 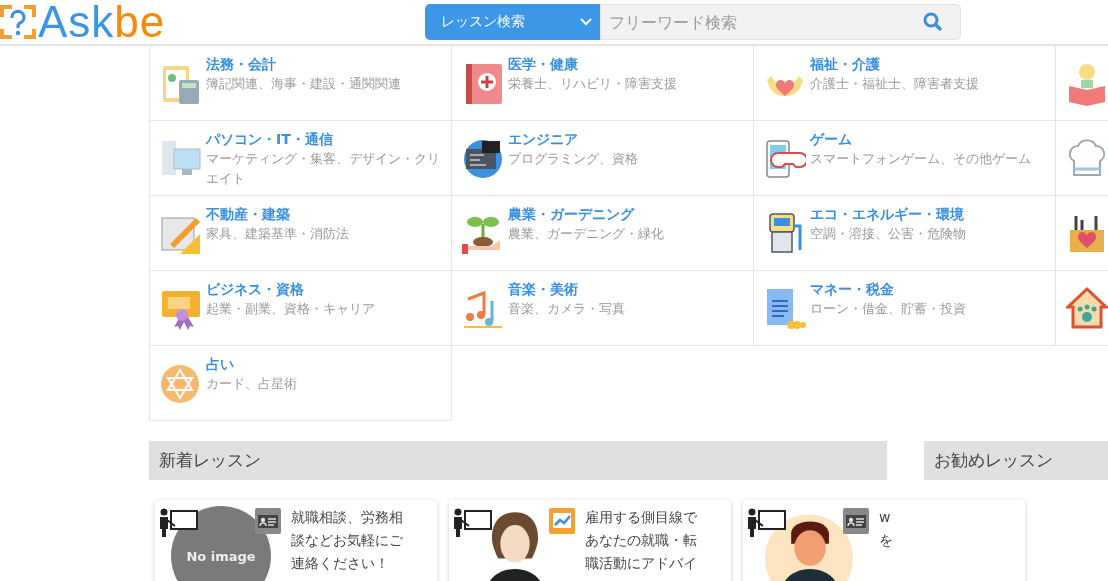 I want to click on category-link: パソコン・IT・通信, so click(x=269, y=139).